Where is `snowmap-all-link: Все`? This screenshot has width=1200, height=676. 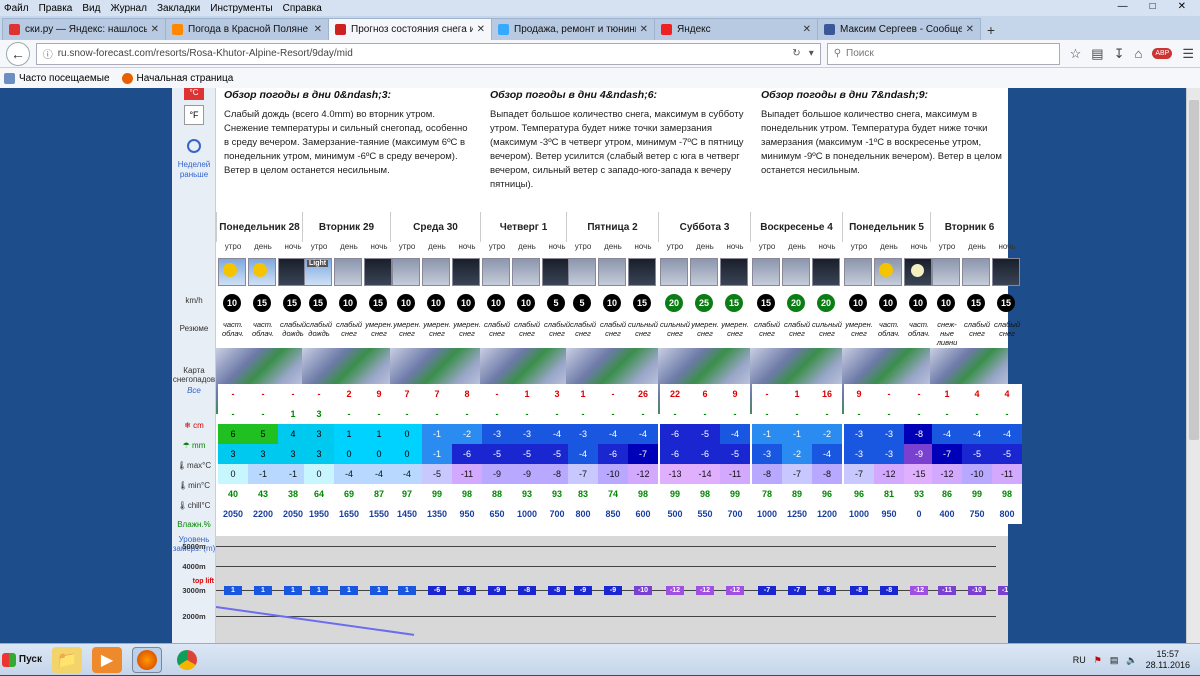
snowmap-all-link: Все is located at coordinates (194, 390).